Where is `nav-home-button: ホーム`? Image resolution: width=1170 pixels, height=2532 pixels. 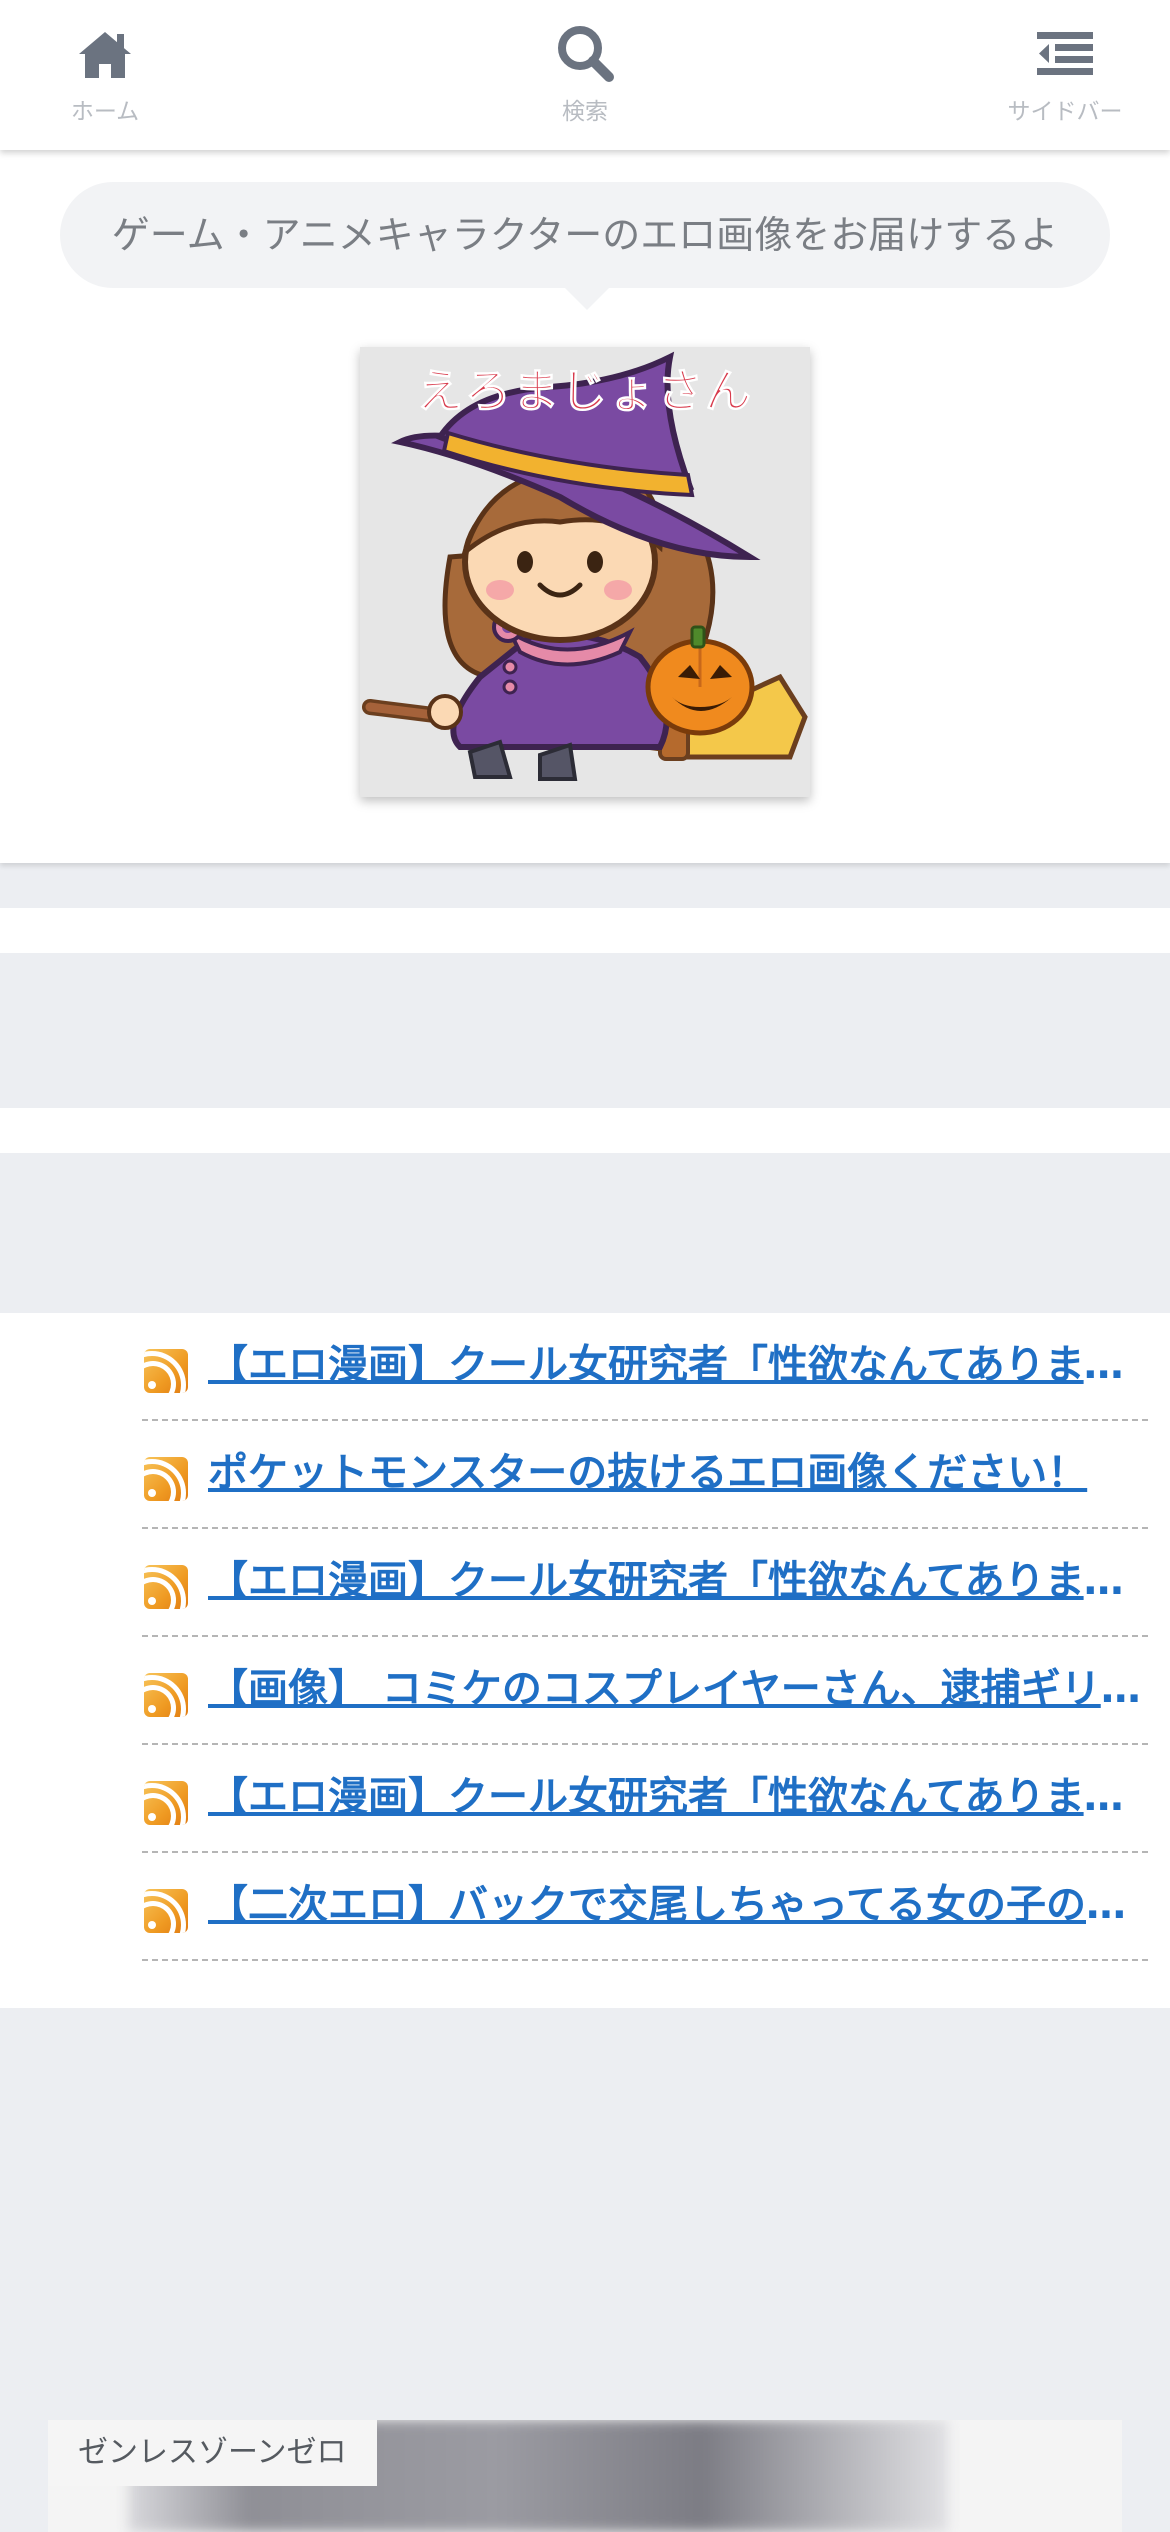
nav-home-button: ホーム is located at coordinates (107, 74).